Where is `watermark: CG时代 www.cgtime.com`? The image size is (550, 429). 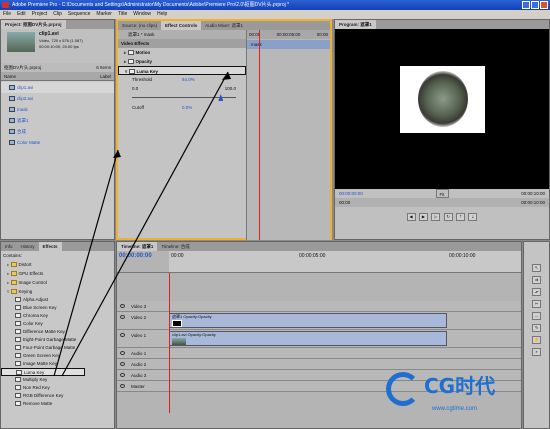
watermark: CG时代 www.cgtime.com is located at coordinates (456, 397).